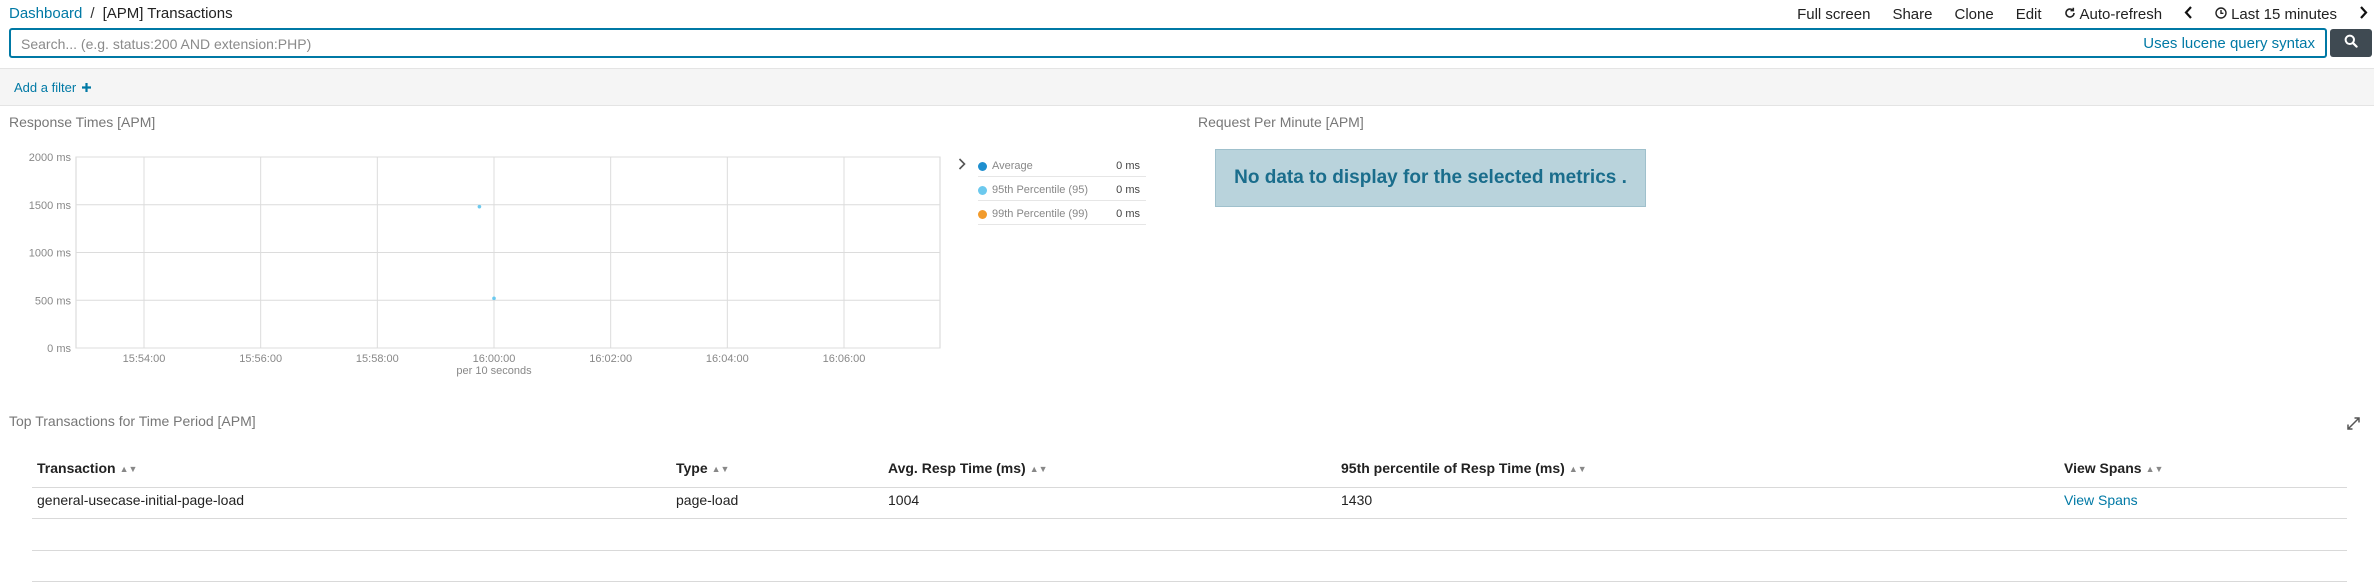 This screenshot has width=2374, height=586. I want to click on time-prev-button, so click(2188, 14).